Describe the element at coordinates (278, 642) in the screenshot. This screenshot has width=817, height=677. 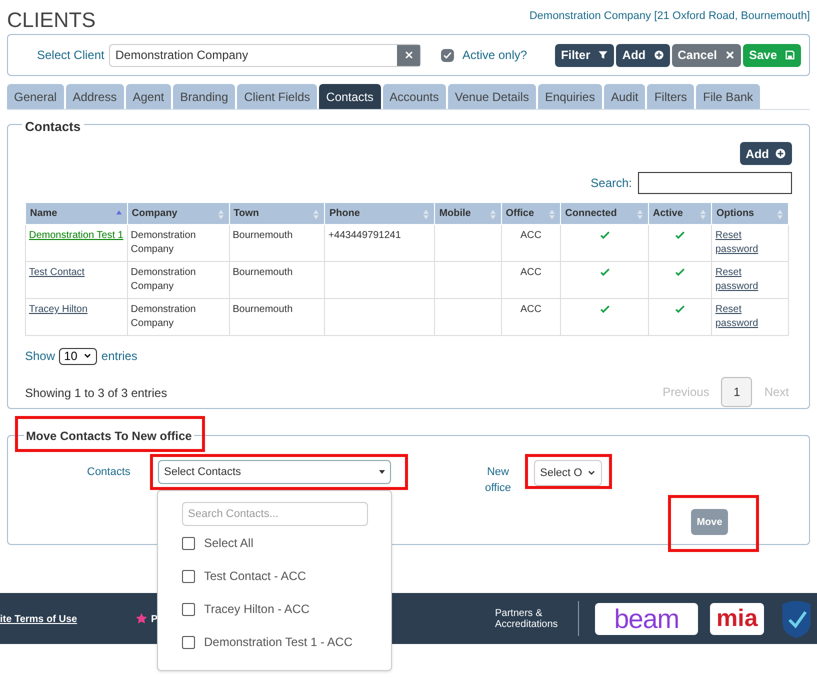
I see `option-label: Demonstration Test 1 - ACC` at that location.